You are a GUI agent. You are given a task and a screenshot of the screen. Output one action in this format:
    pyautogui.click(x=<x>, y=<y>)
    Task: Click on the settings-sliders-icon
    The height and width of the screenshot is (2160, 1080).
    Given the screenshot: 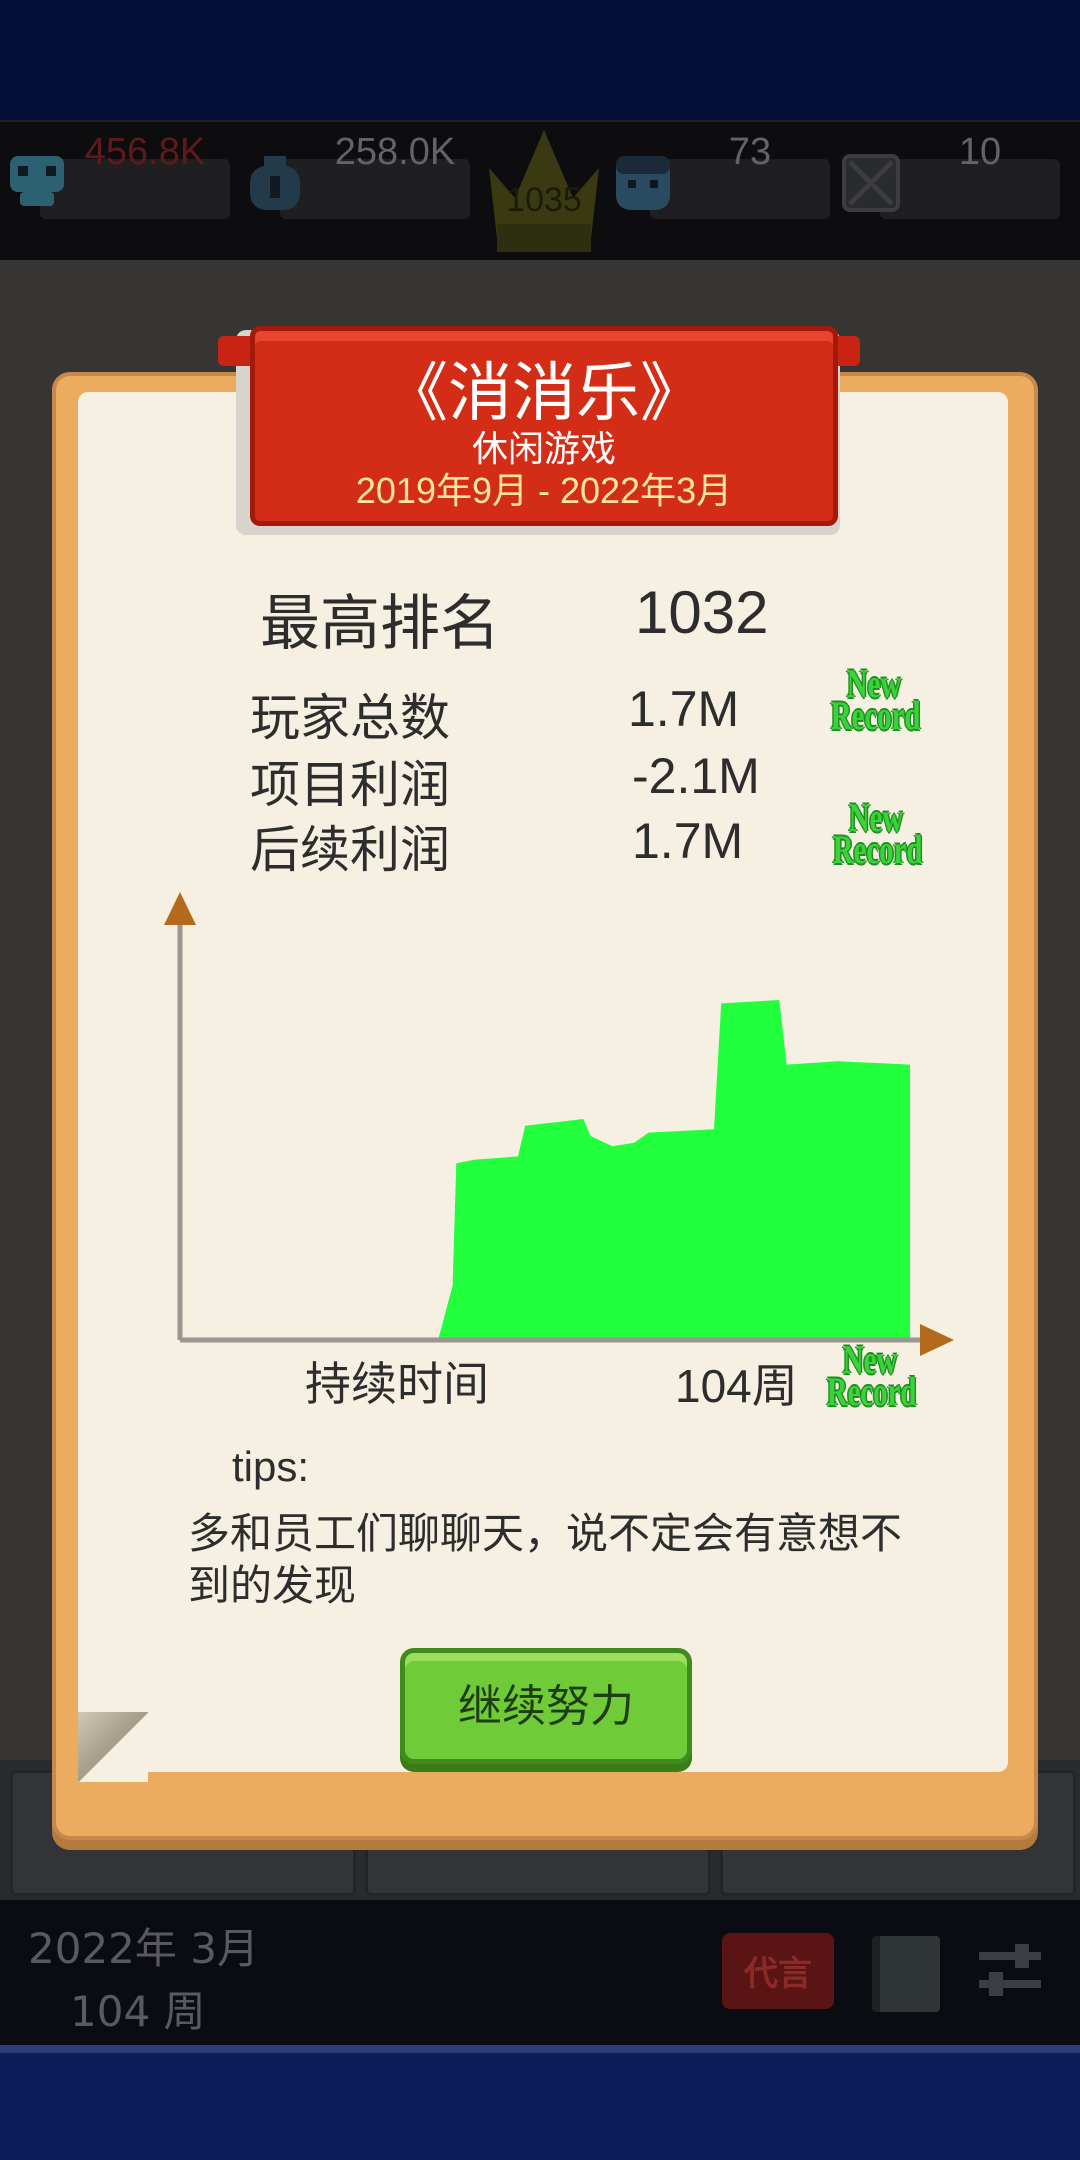 What is the action you would take?
    pyautogui.click(x=1010, y=1975)
    